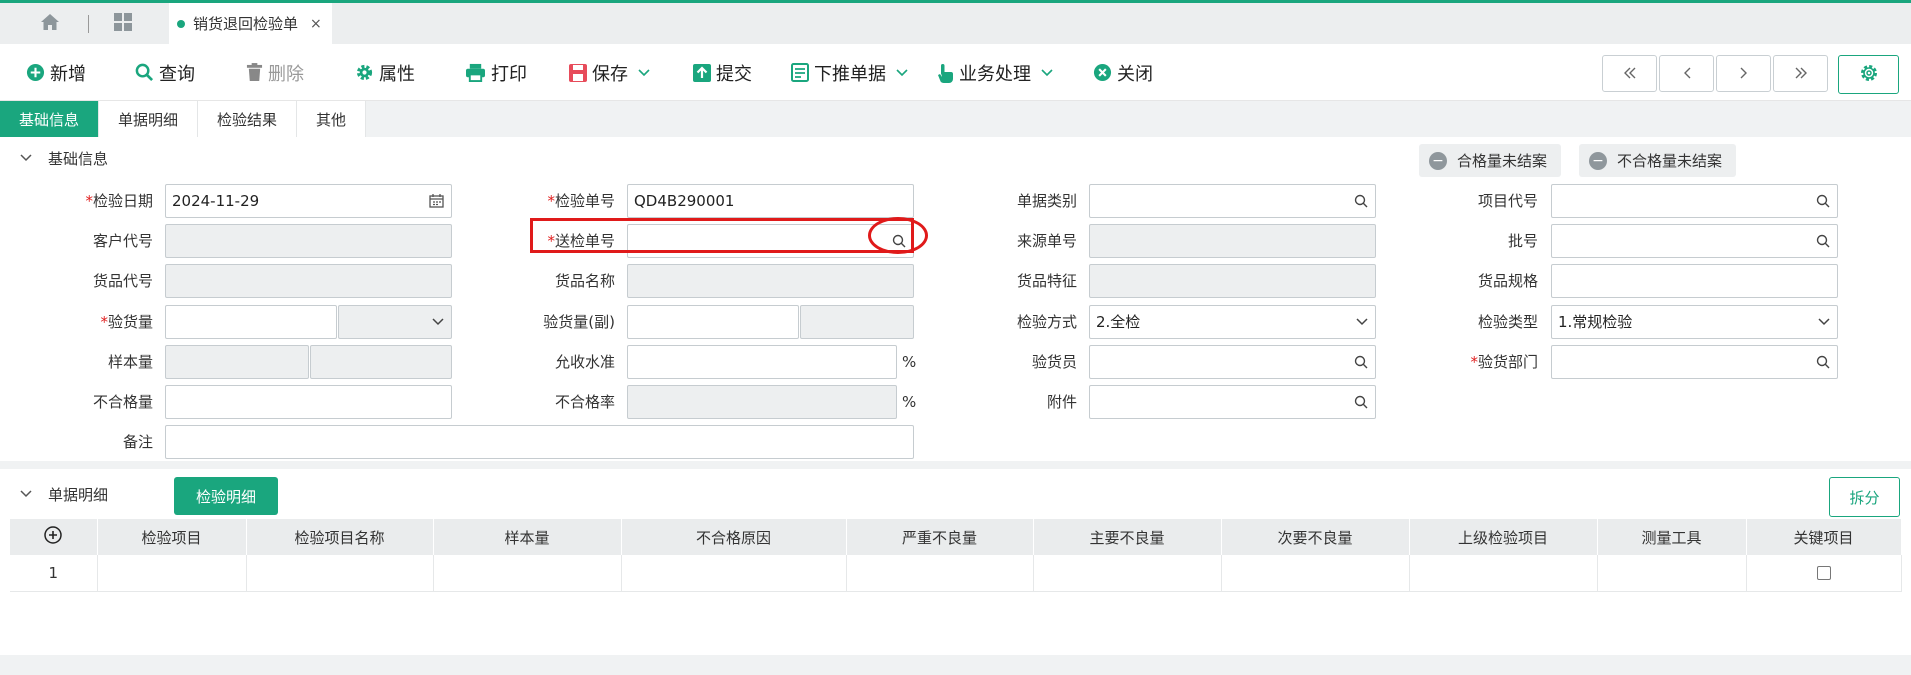 The width and height of the screenshot is (1911, 675). I want to click on inspect-no-field: QD4B290001, so click(770, 201).